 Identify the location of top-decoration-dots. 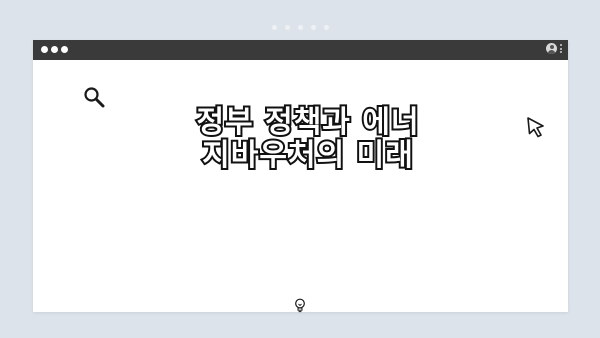
(300, 27).